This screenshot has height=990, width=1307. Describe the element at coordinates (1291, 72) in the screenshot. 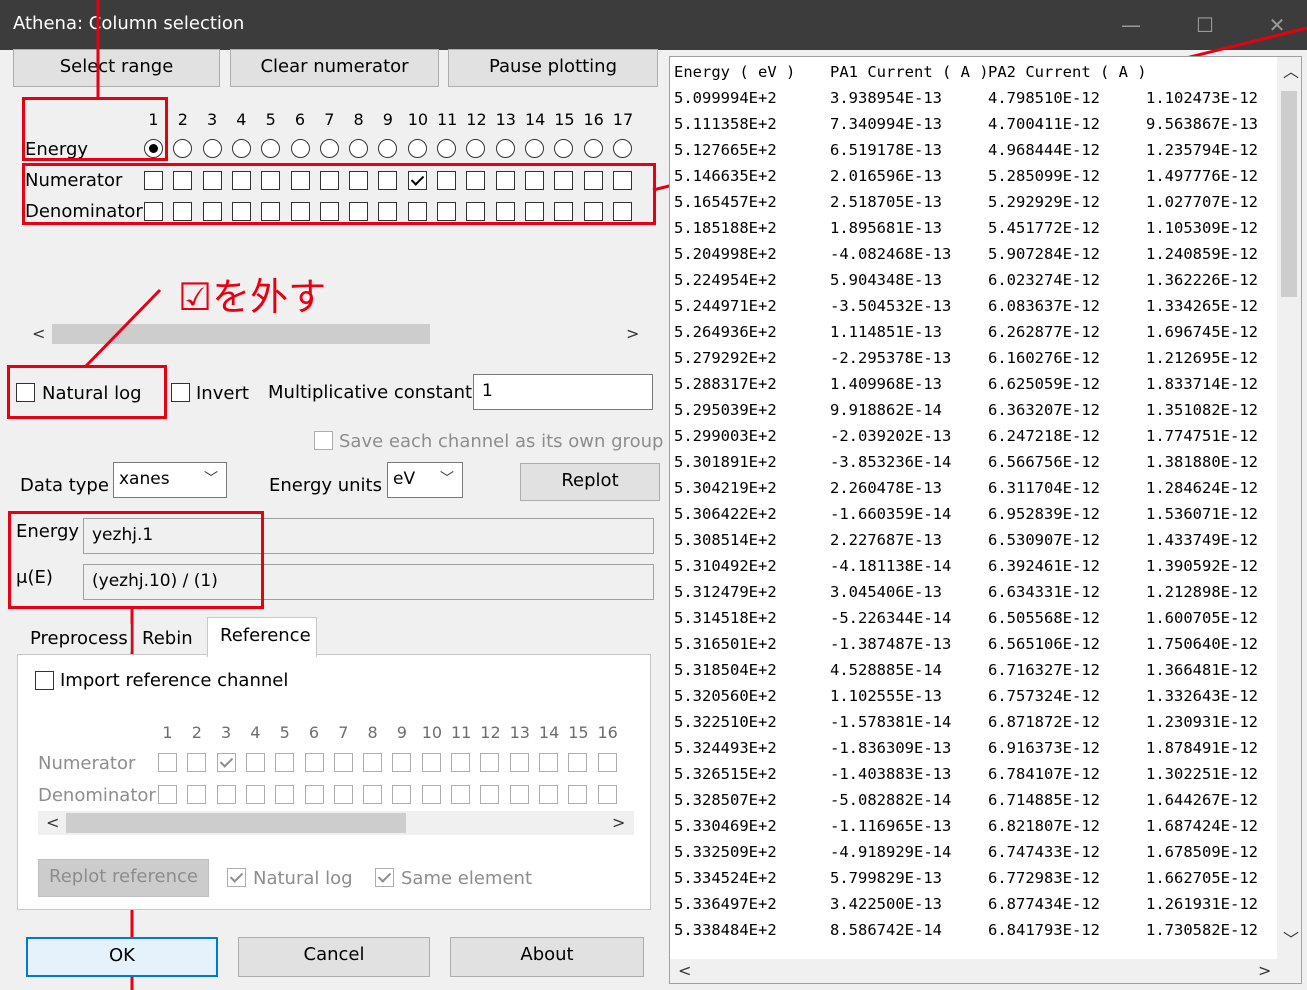

I see `scroll-up-arrow-icon: ︿` at that location.